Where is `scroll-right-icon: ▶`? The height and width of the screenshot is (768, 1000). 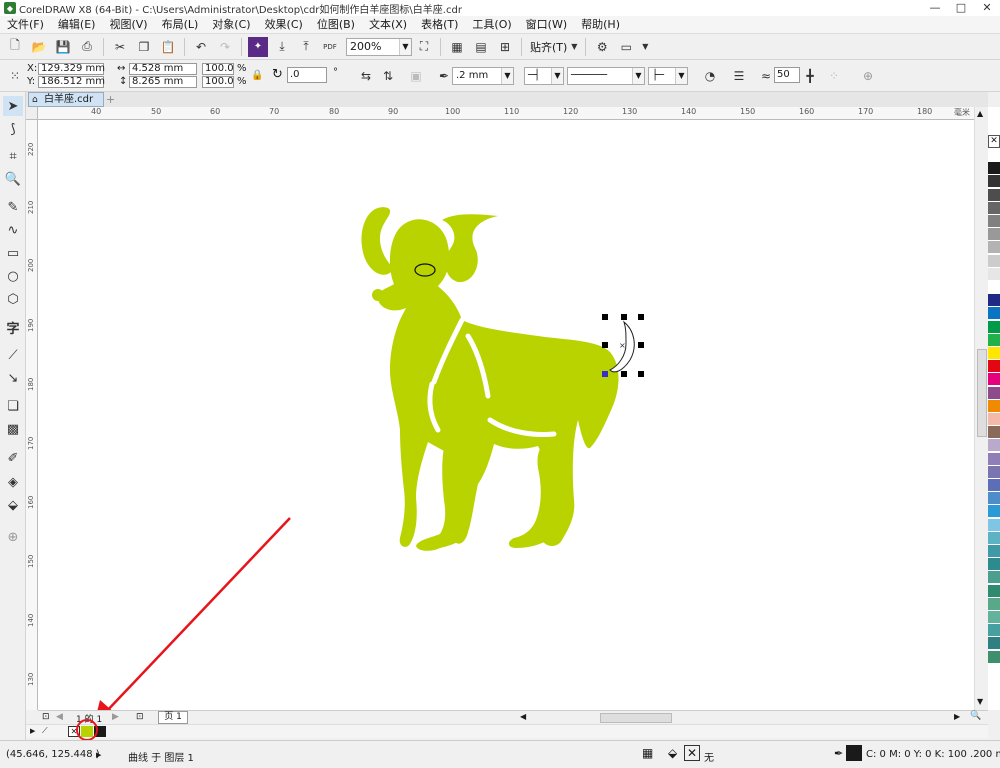 scroll-right-icon: ▶ is located at coordinates (957, 716).